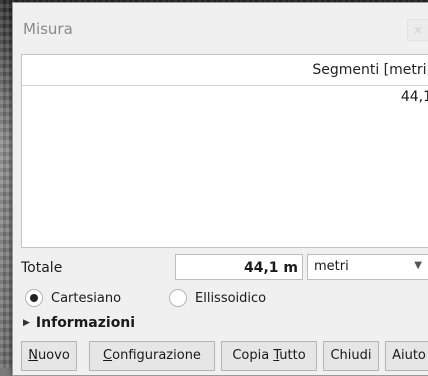 The height and width of the screenshot is (376, 428). Describe the element at coordinates (220, 28) in the screenshot. I see `title-bar: Misura ×` at that location.